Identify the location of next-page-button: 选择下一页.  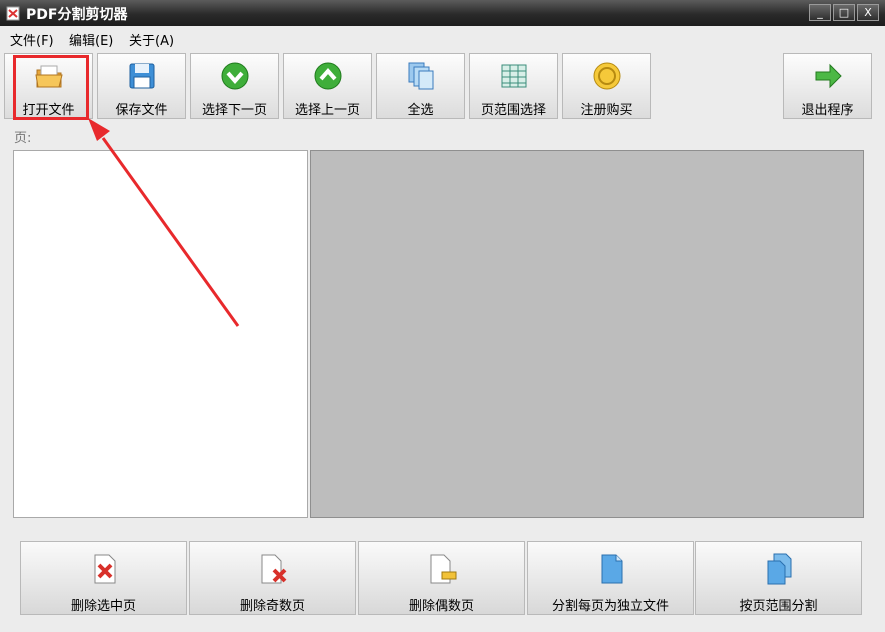
(234, 86).